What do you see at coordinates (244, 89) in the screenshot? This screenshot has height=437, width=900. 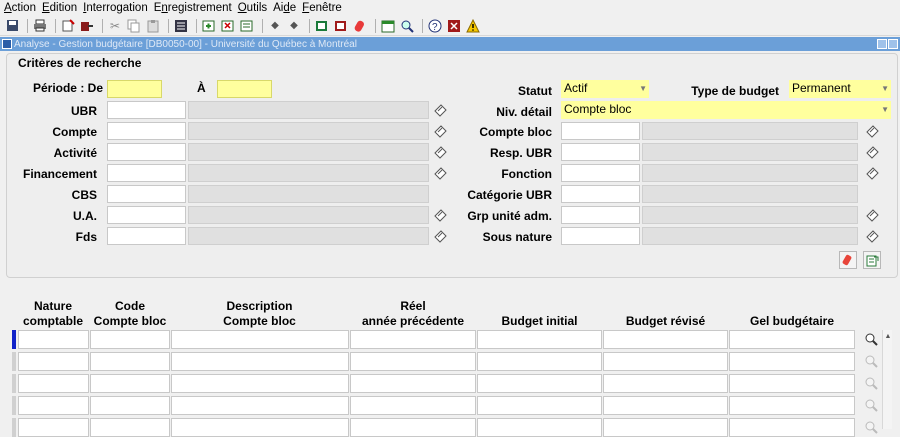 I see `periode-to-input` at bounding box center [244, 89].